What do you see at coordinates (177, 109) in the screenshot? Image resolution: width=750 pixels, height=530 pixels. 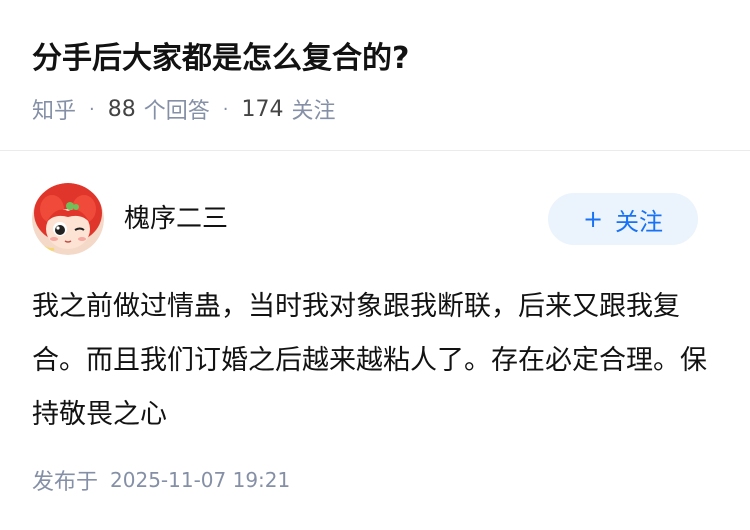 I see `answer-count-label: 个回答` at bounding box center [177, 109].